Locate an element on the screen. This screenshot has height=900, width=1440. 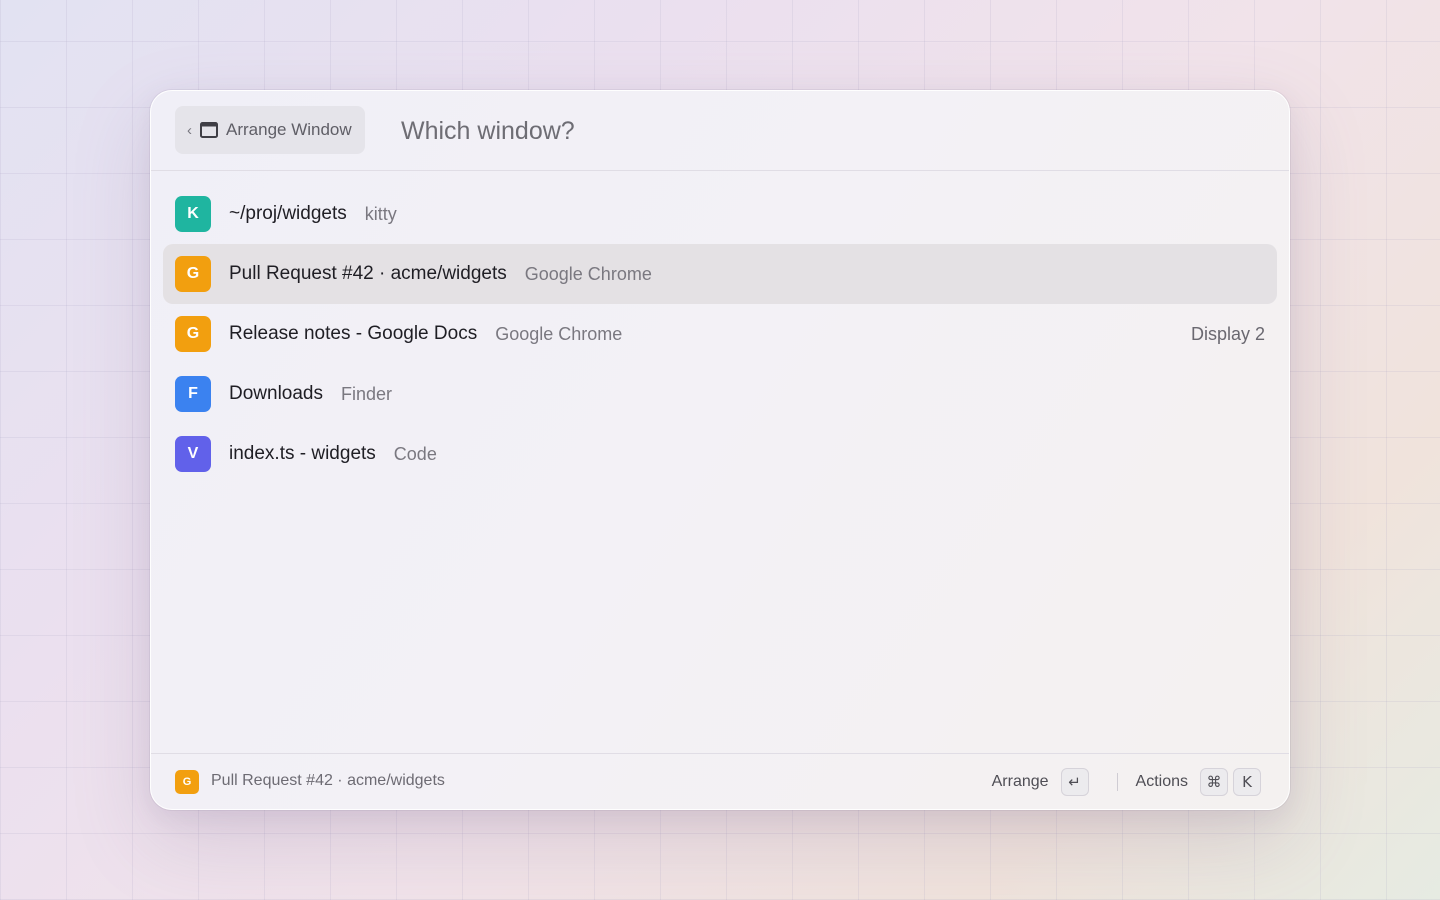
app-icon: V is located at coordinates (193, 454).